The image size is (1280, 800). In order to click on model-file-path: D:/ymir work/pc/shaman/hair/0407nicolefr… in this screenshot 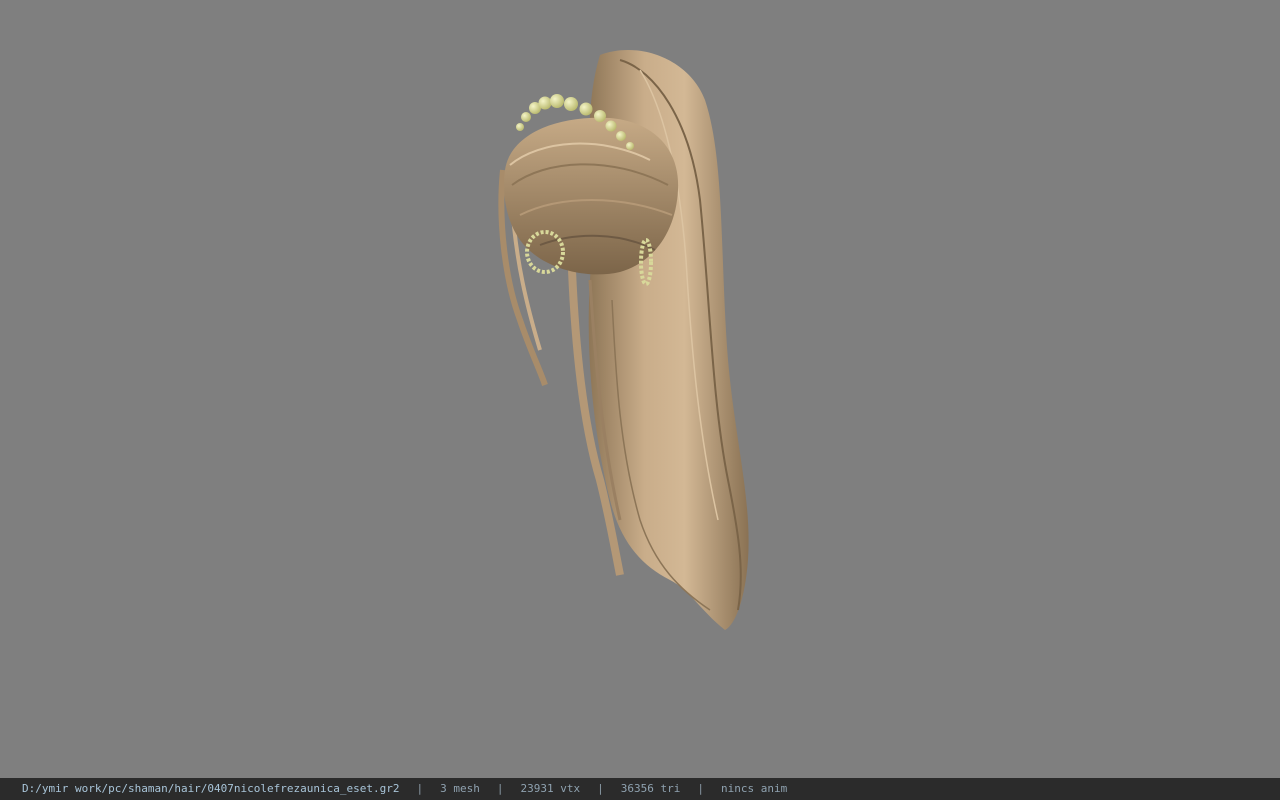, I will do `click(211, 788)`.